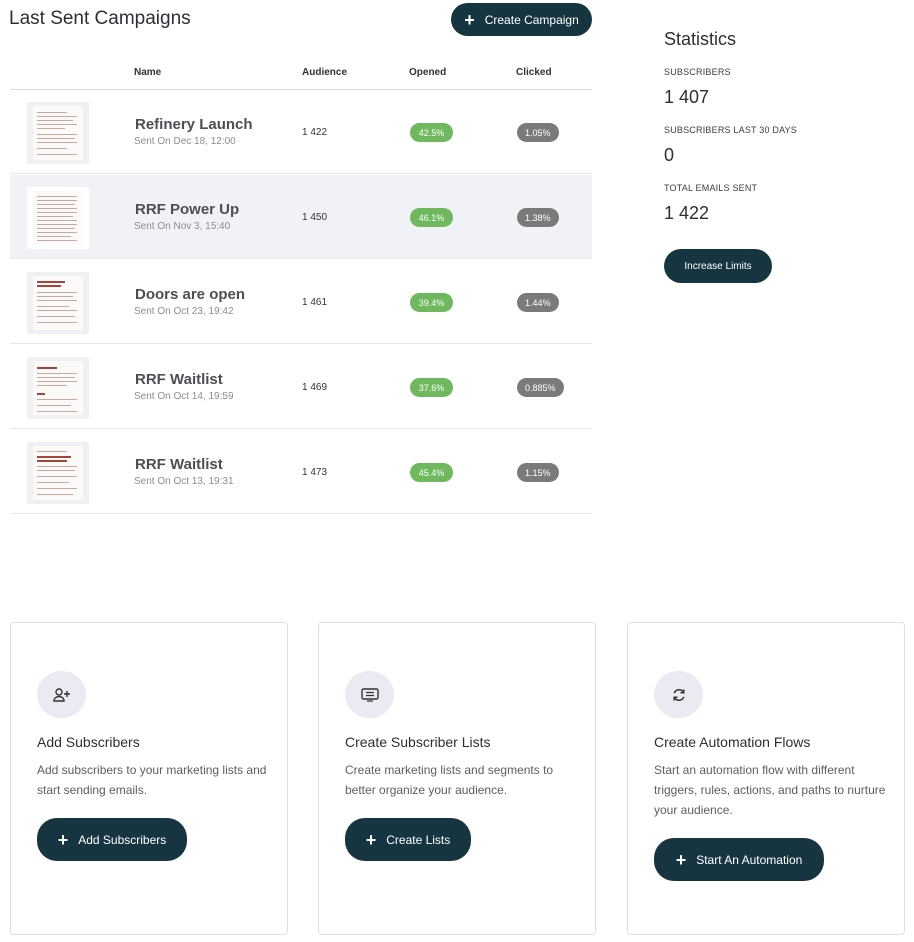 The width and height of the screenshot is (914, 942). Describe the element at coordinates (418, 742) in the screenshot. I see `card-title: Create Subscriber Lists` at that location.